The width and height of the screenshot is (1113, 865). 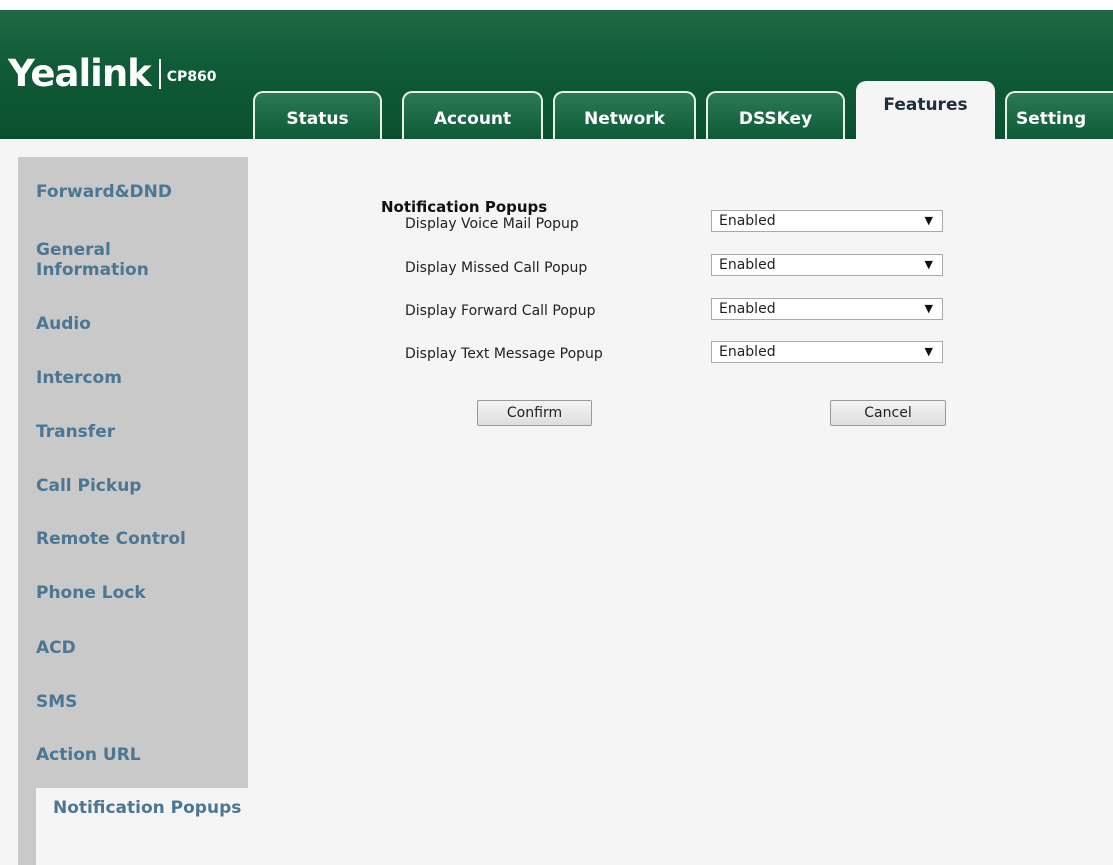 What do you see at coordinates (556, 5) in the screenshot?
I see `top-strip` at bounding box center [556, 5].